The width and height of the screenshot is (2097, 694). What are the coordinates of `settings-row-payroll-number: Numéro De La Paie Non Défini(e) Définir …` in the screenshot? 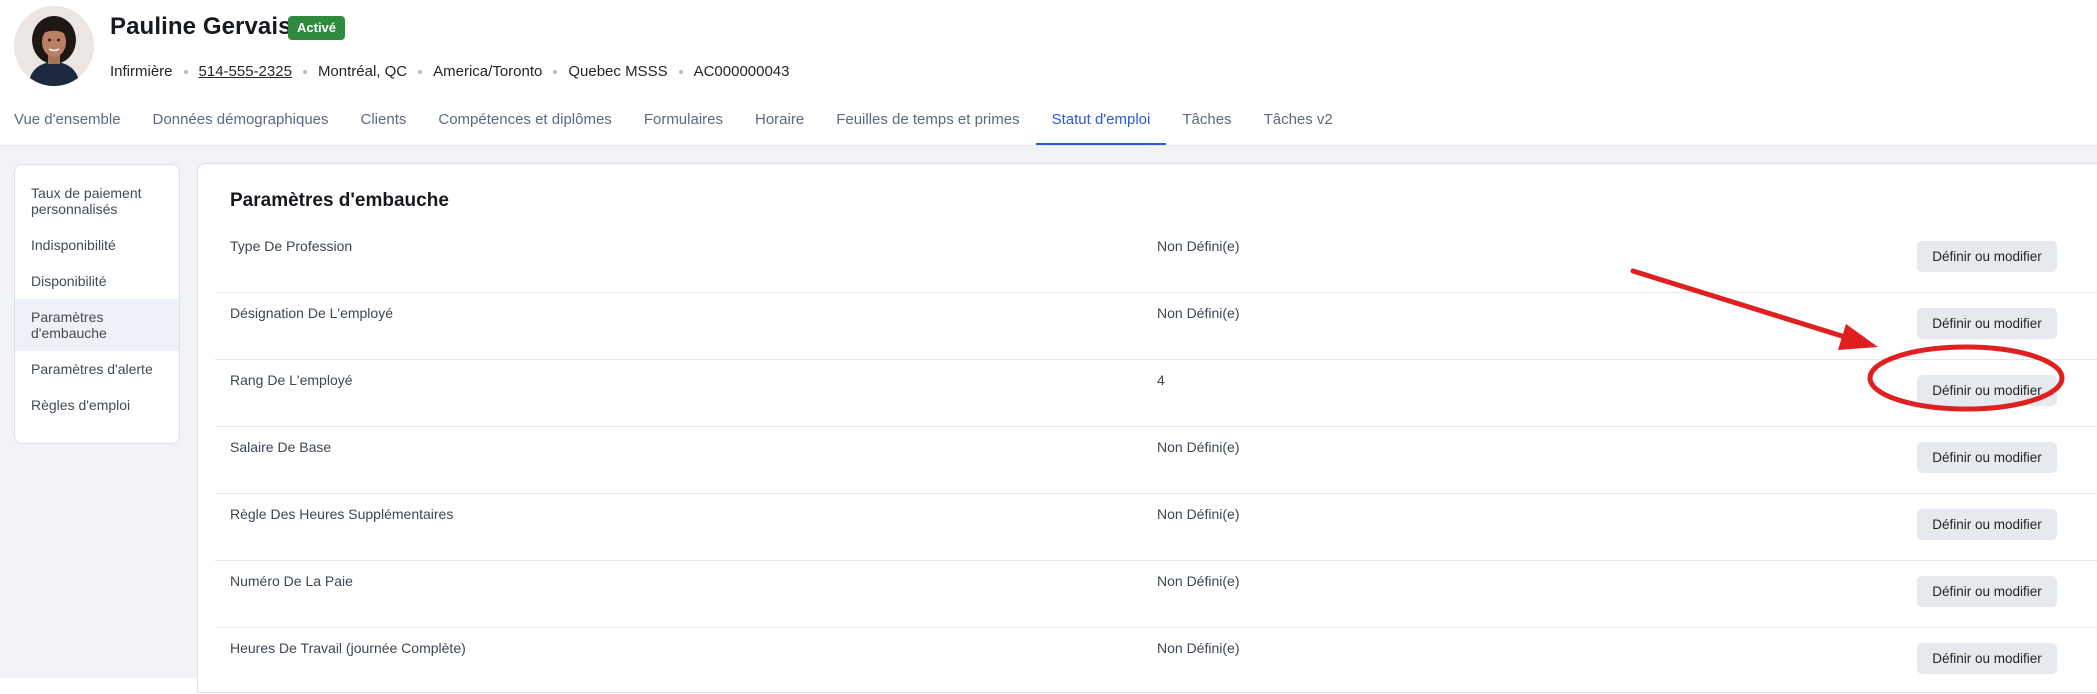 It's located at (1156, 594).